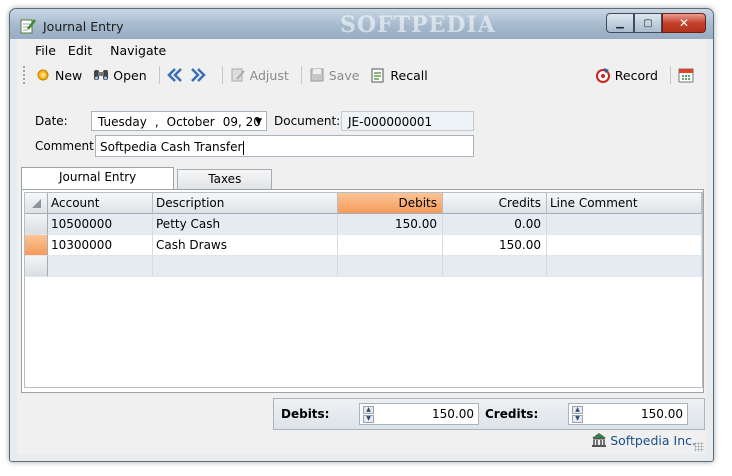 Image resolution: width=732 pixels, height=476 pixels. Describe the element at coordinates (602, 75) in the screenshot. I see `record-icon` at that location.